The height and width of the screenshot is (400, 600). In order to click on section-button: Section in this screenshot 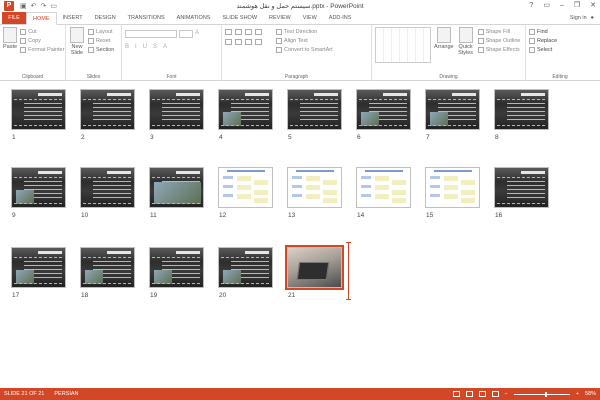, I will do `click(101, 49)`.